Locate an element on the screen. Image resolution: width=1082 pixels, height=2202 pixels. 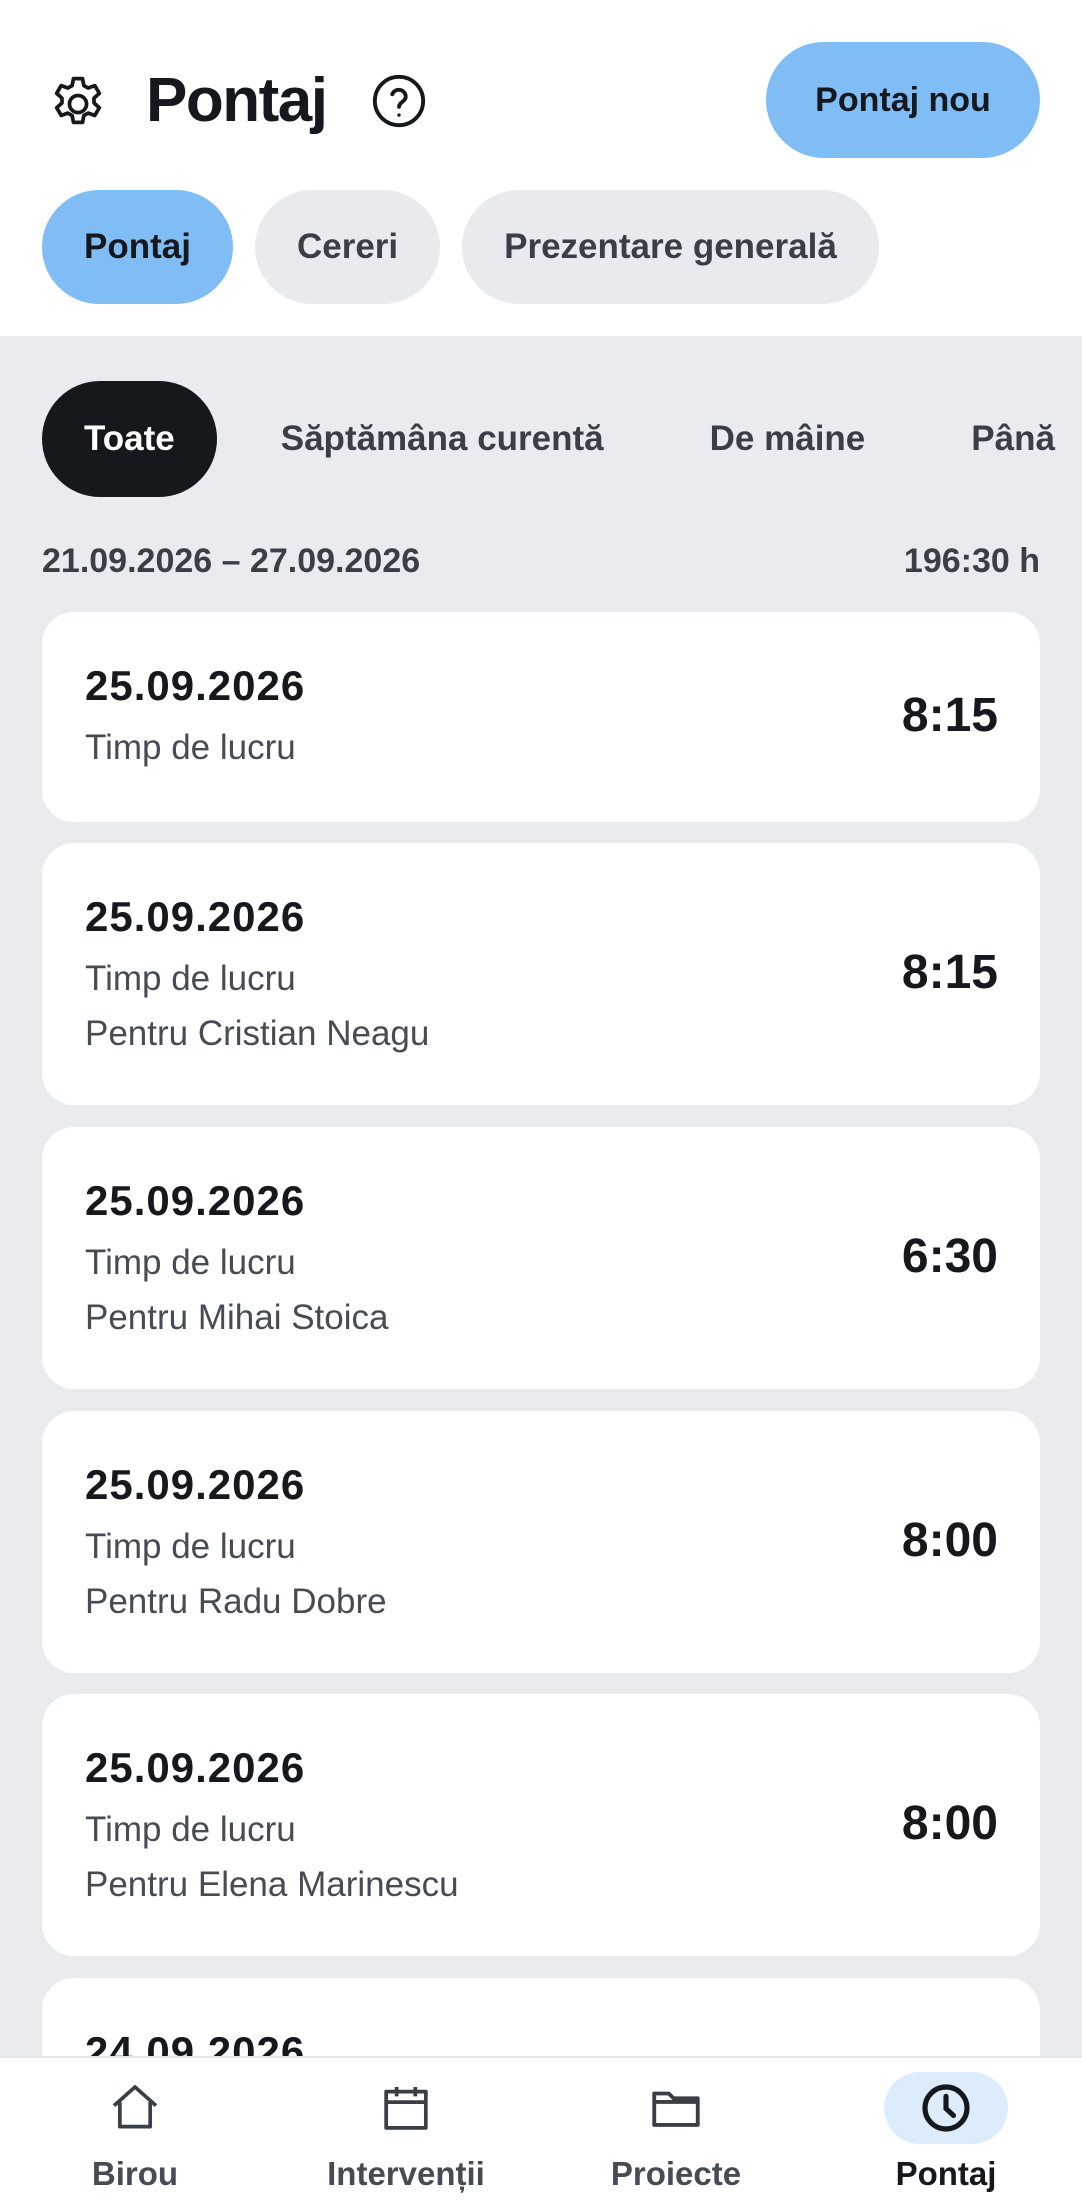
nav-item-interventii: Intervenții is located at coordinates (406, 2130).